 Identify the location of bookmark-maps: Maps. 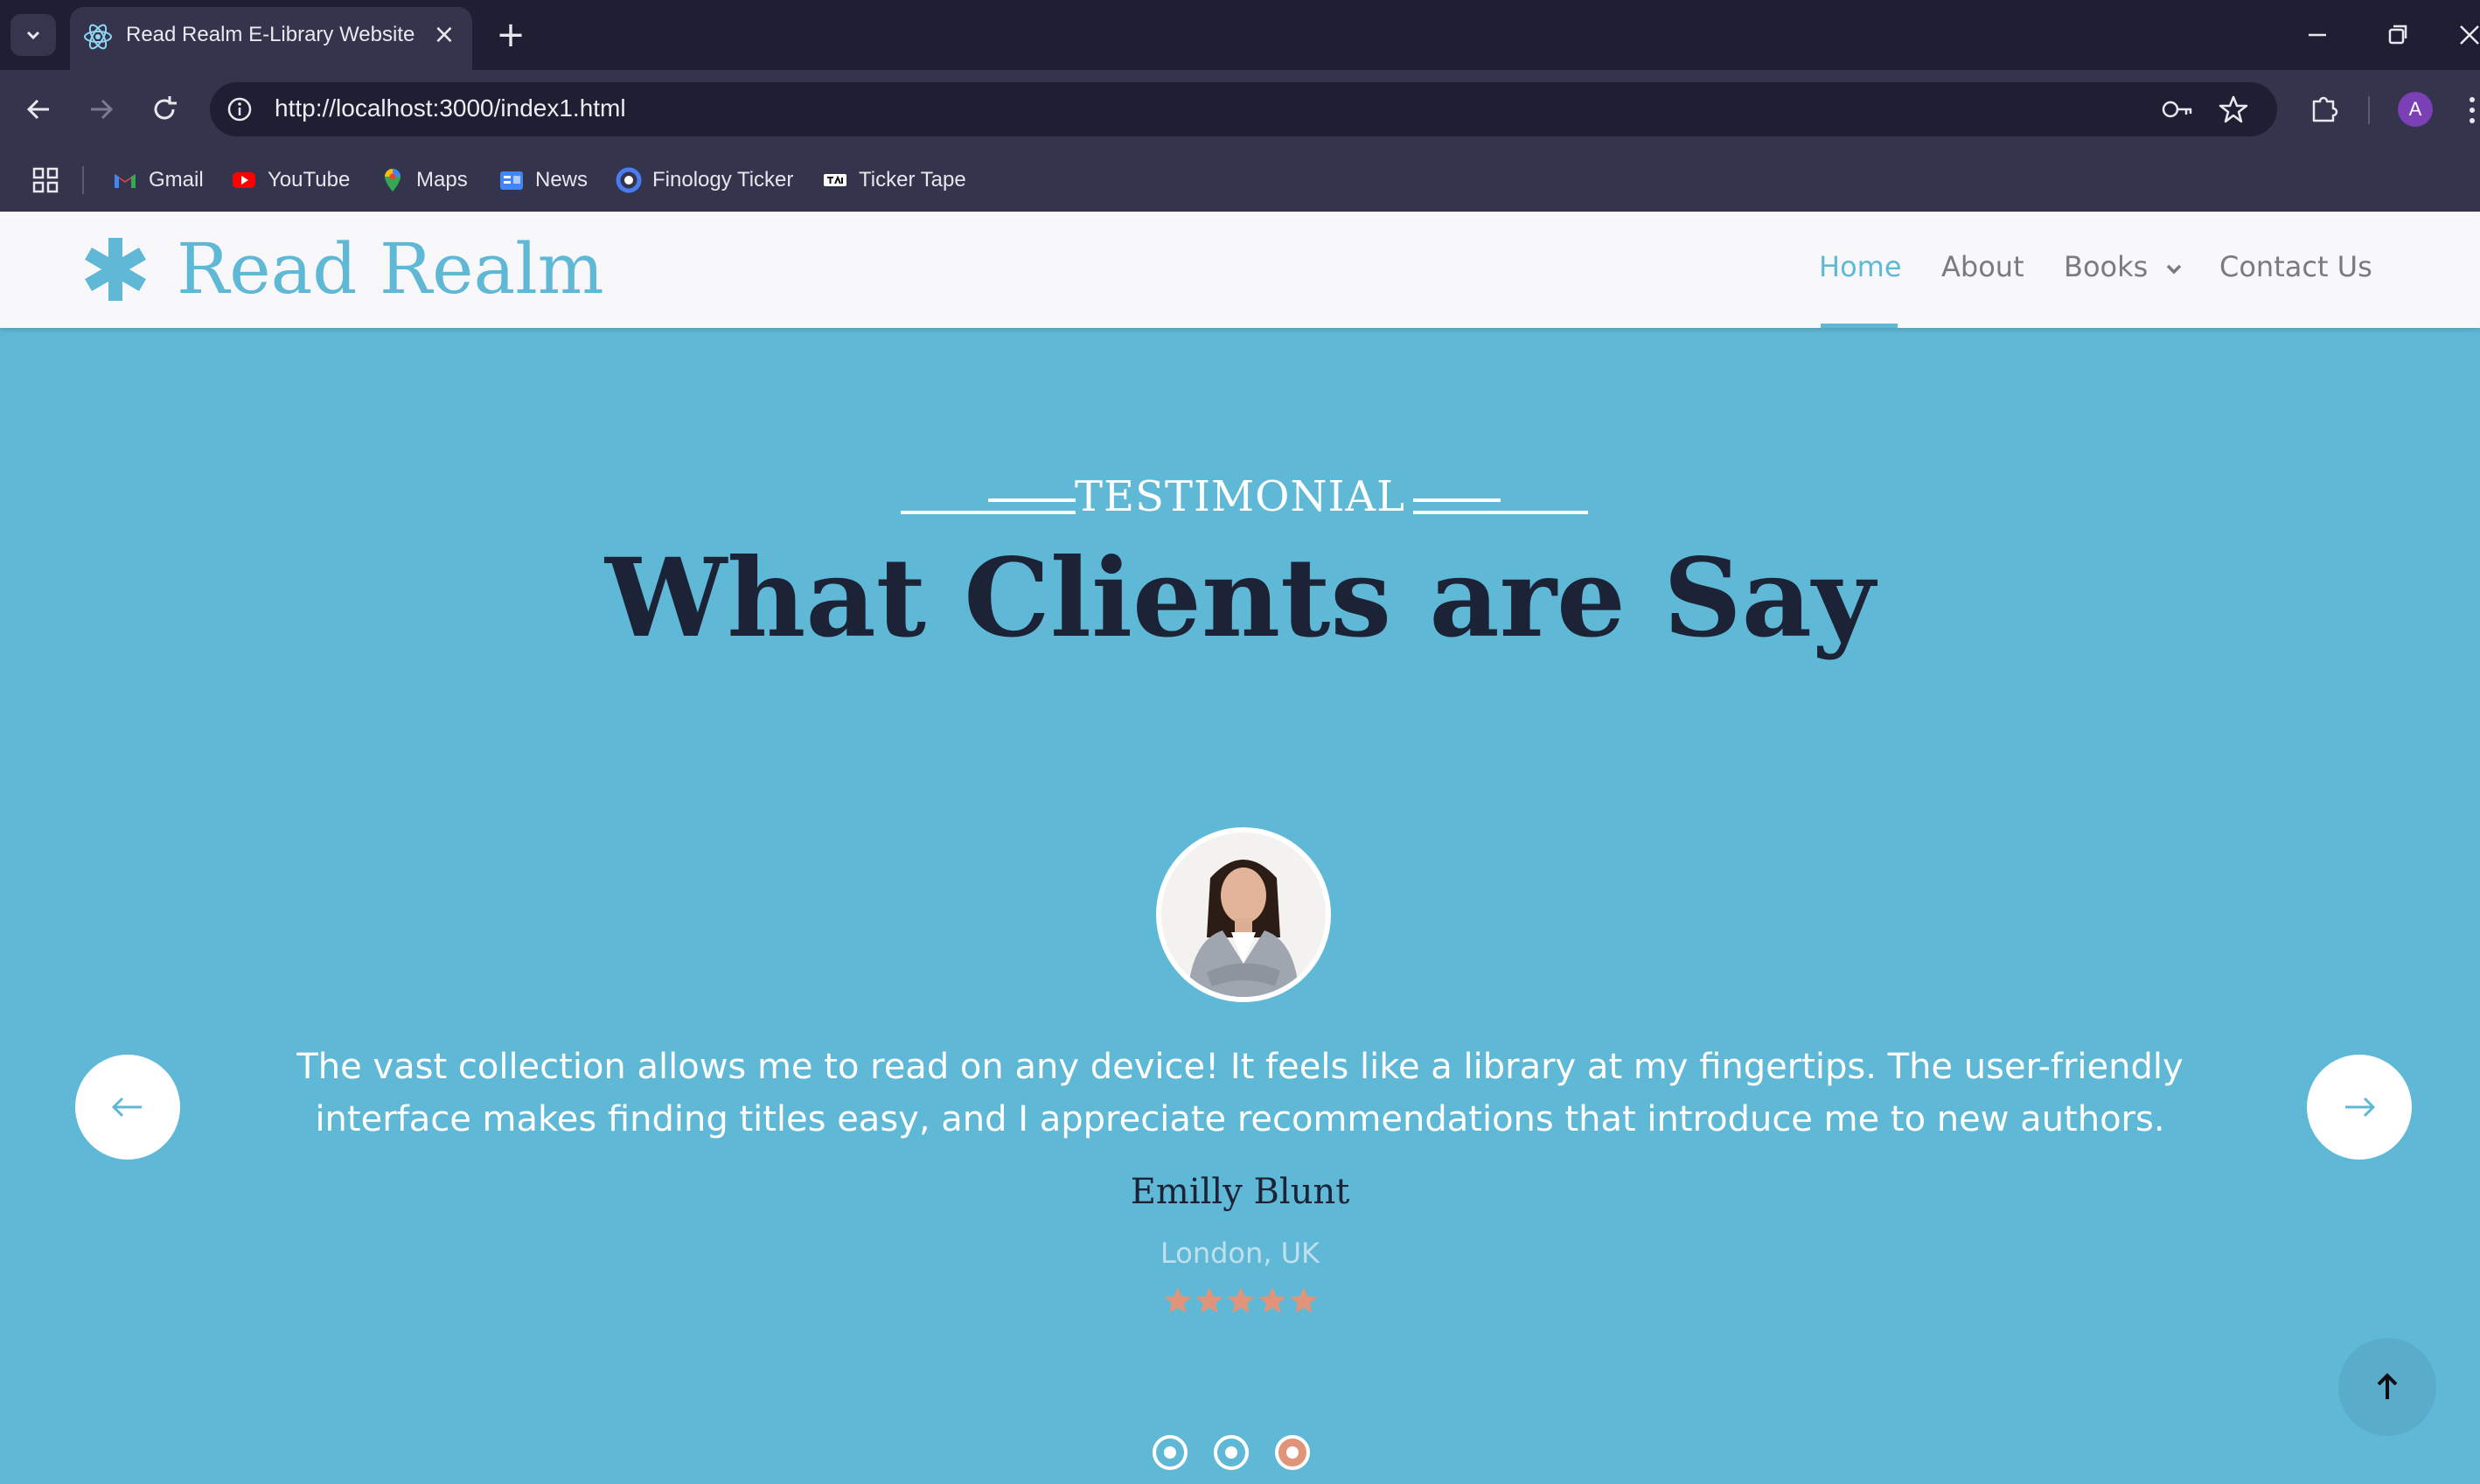
(424, 180).